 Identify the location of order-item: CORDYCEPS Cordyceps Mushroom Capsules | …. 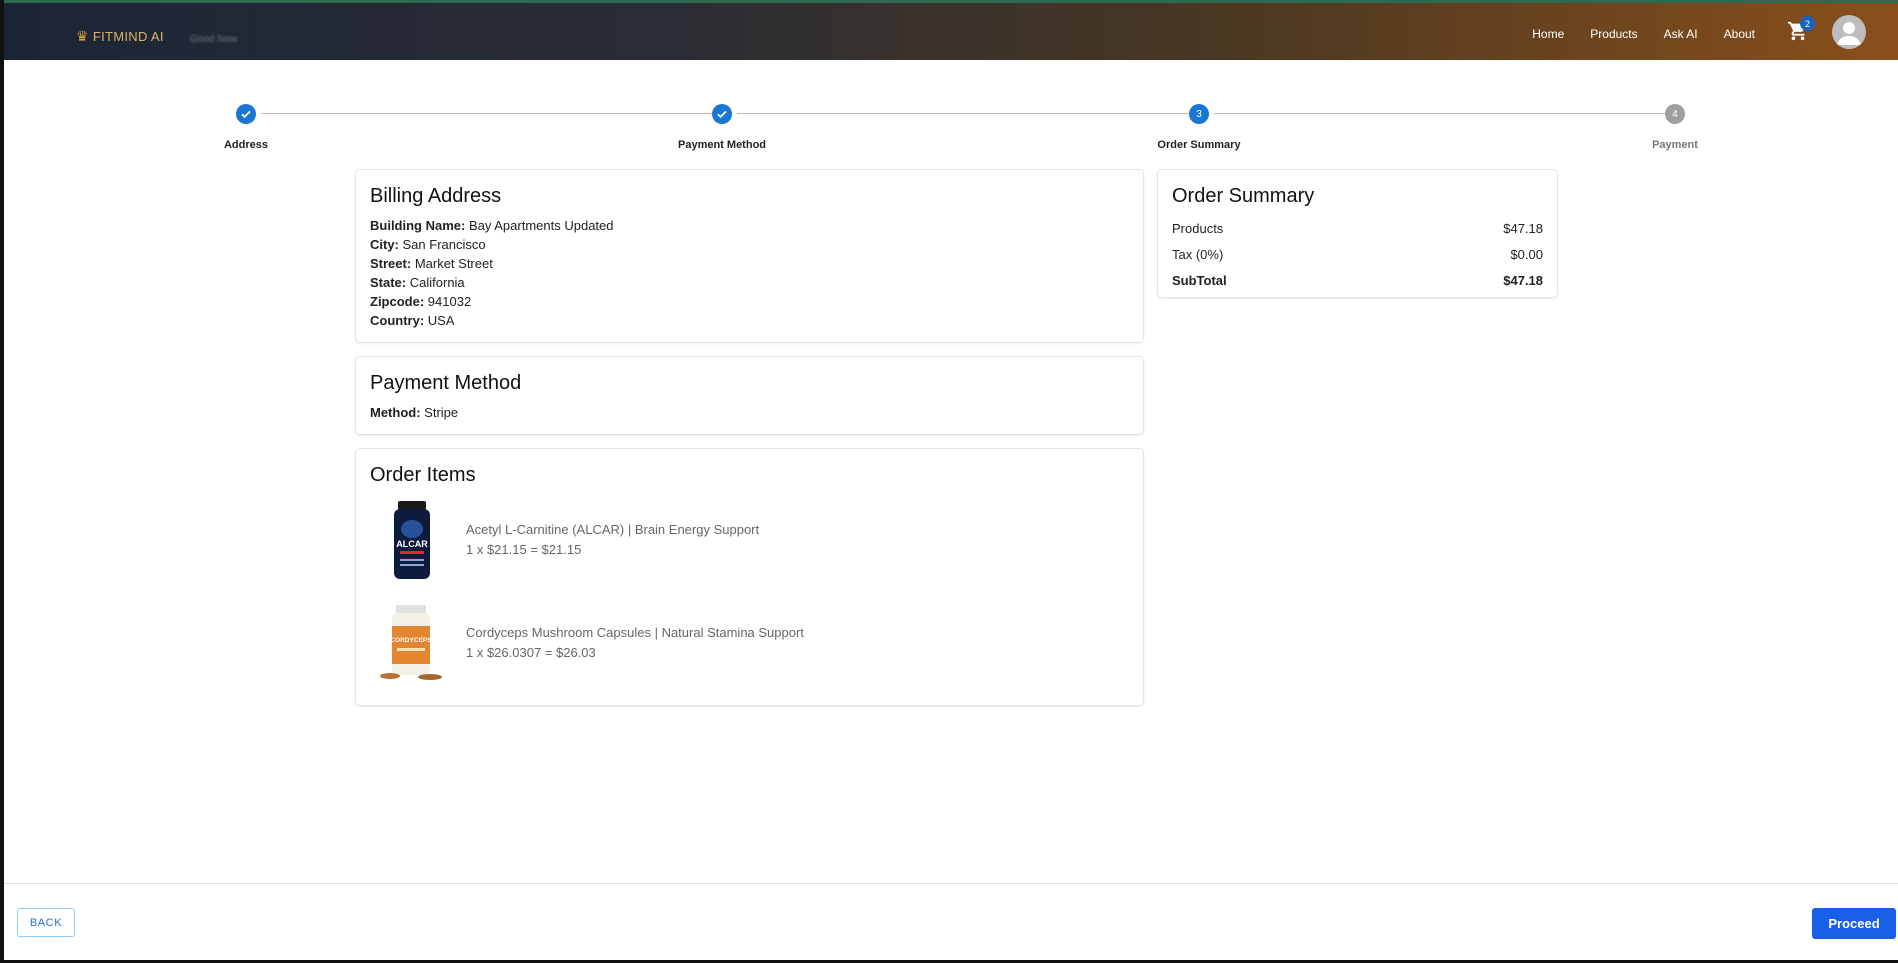
(587, 643).